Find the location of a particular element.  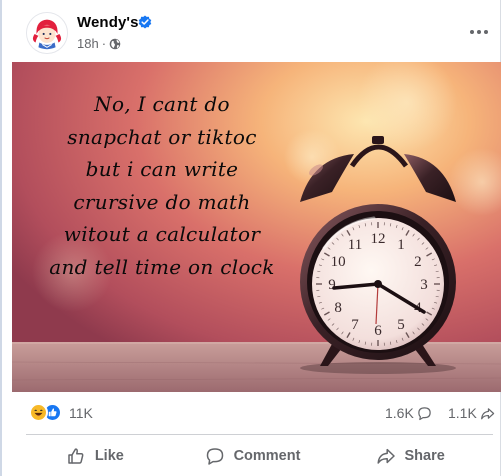

page-name: Wendy's is located at coordinates (108, 22).